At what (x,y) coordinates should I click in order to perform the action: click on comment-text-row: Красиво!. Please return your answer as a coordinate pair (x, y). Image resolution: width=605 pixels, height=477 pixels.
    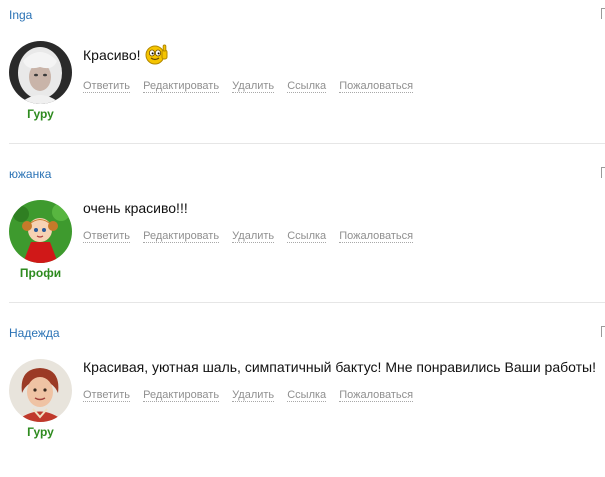
    Looking at the image, I should click on (126, 56).